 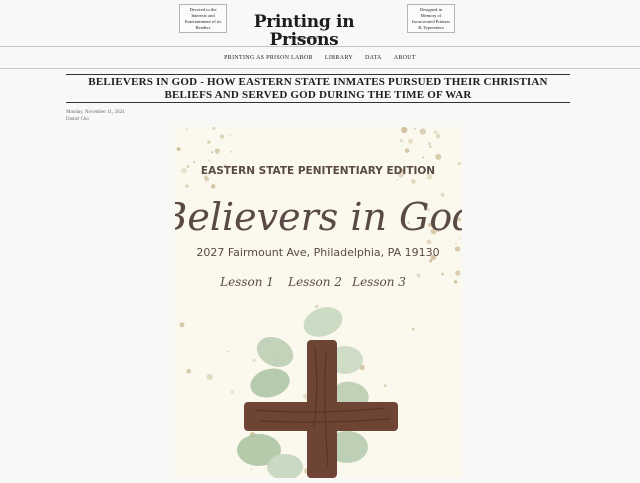 What do you see at coordinates (304, 31) in the screenshot?
I see `site-title: Printing in Prisons` at bounding box center [304, 31].